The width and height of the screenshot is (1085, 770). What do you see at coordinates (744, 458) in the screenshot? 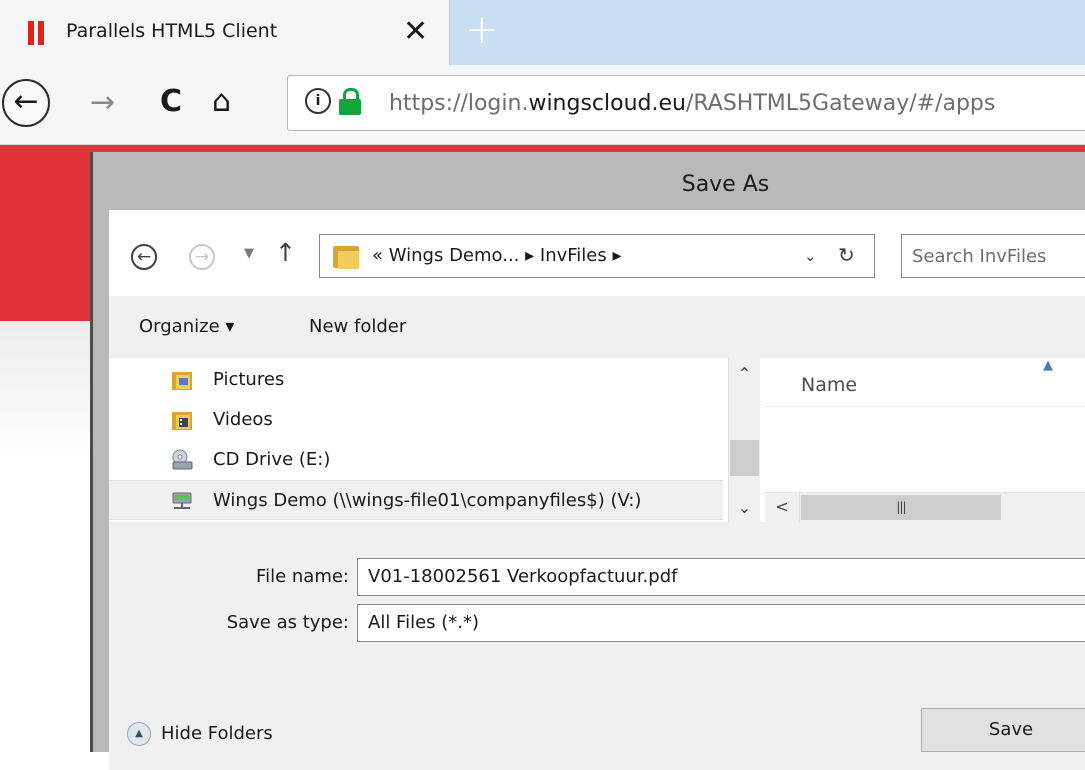
I see `scrollbar-thumb` at bounding box center [744, 458].